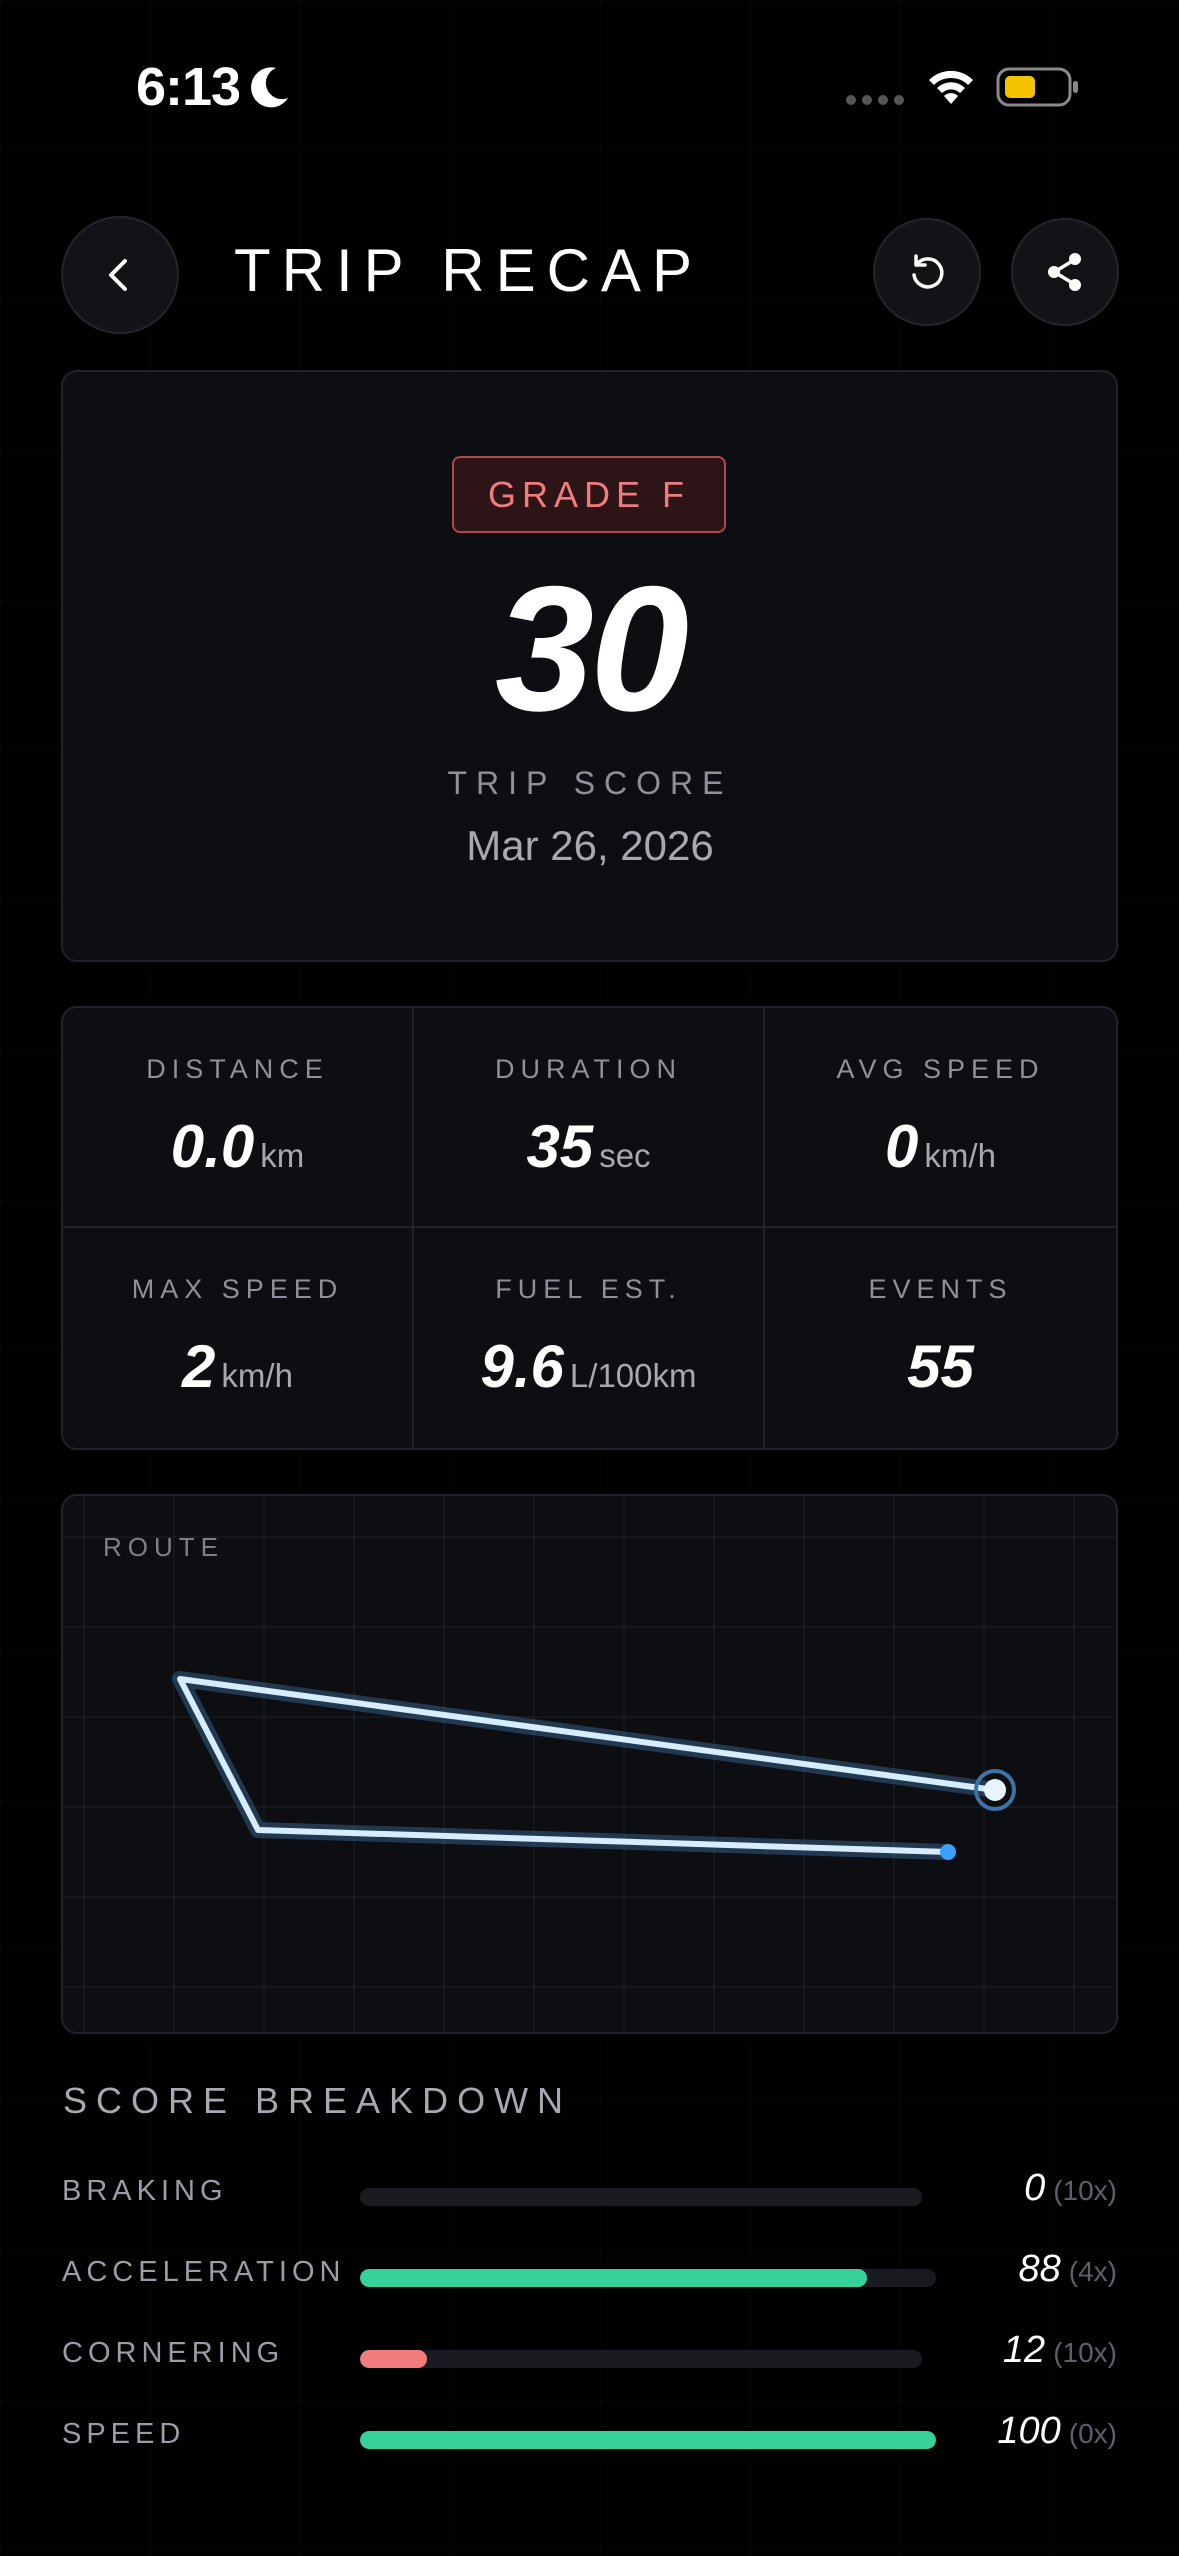 The image size is (1179, 2556). I want to click on score-breakdown-title: SCORE BREAKDOWN, so click(318, 2100).